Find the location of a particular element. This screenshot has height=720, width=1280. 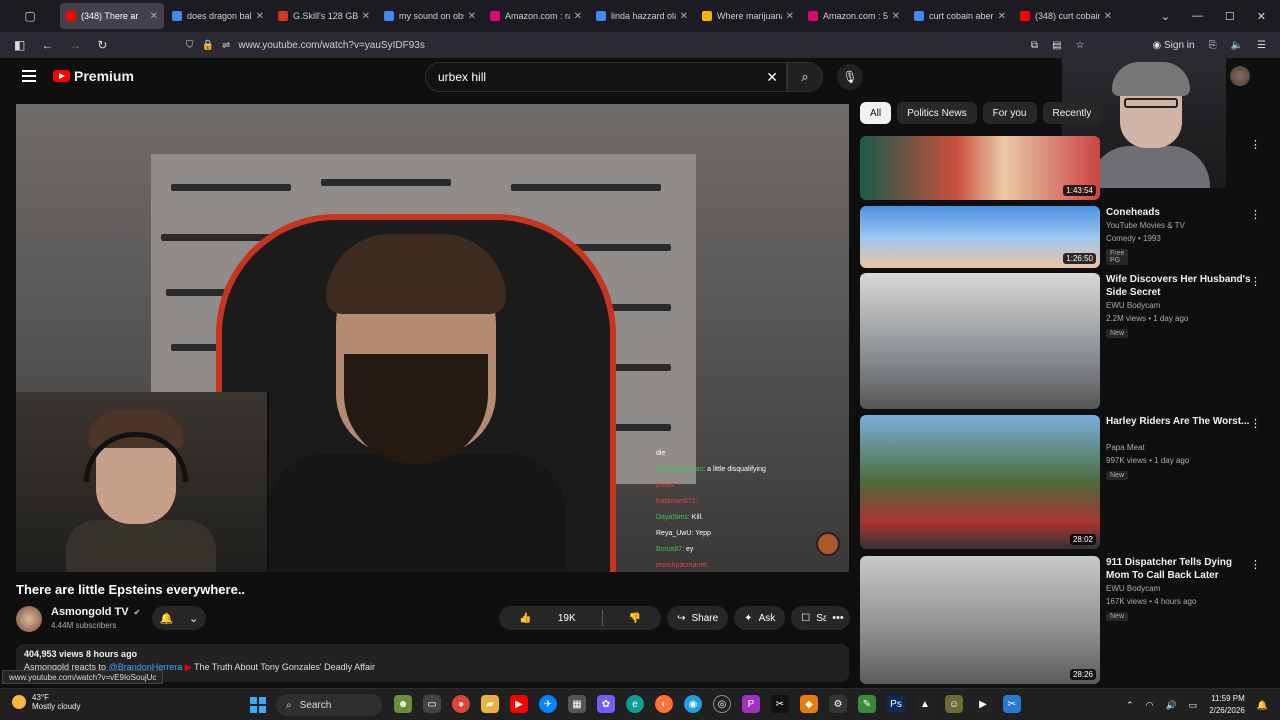

user-avatar is located at coordinates (1240, 76).